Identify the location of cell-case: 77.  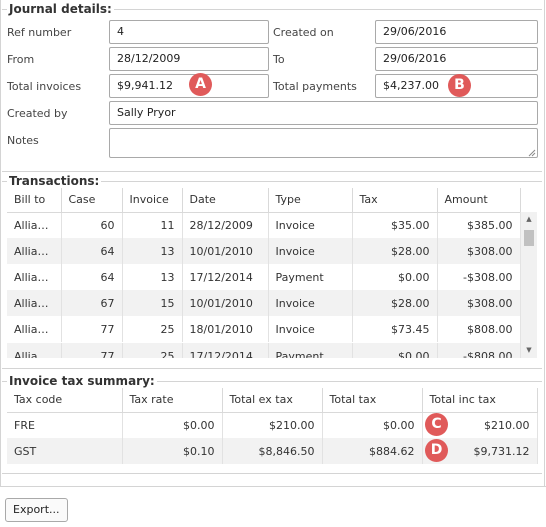
(92, 350).